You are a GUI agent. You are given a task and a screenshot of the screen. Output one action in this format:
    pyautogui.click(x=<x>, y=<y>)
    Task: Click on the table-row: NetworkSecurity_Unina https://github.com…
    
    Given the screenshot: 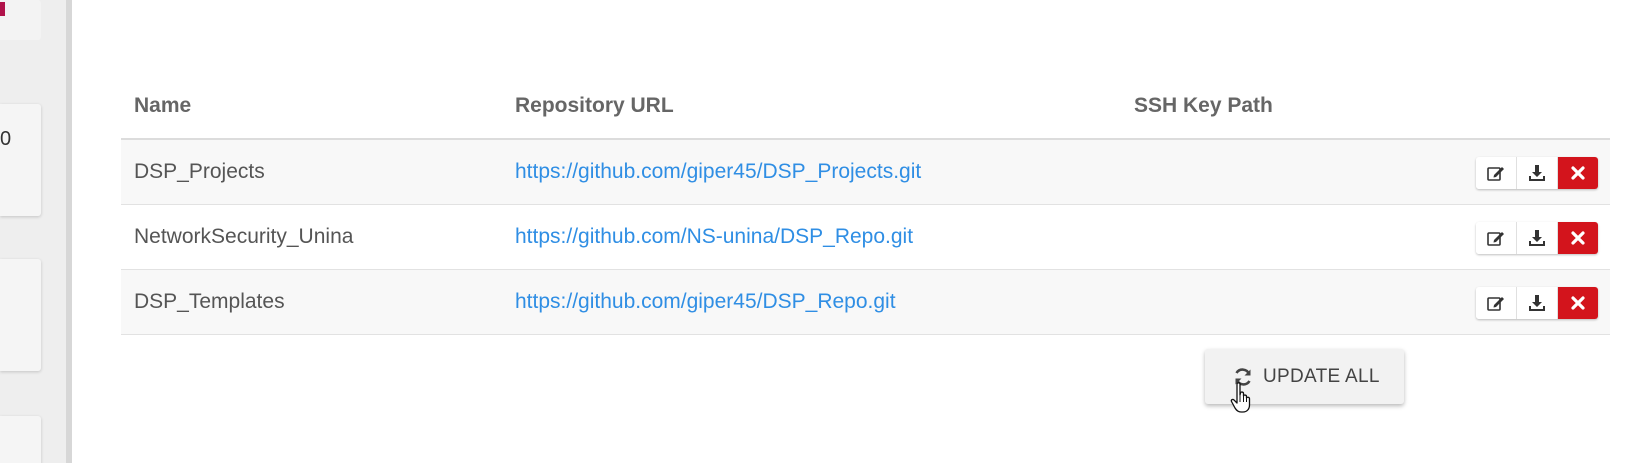 What is the action you would take?
    pyautogui.click(x=865, y=237)
    